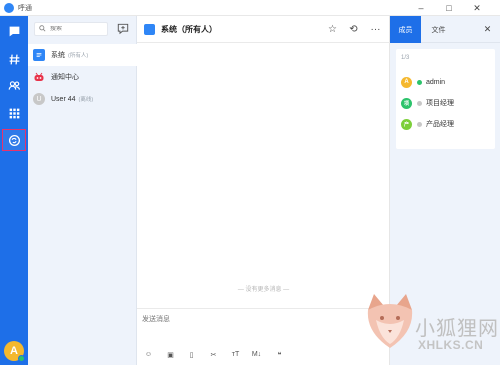 This screenshot has height=365, width=500. What do you see at coordinates (170, 354) in the screenshot?
I see `image-icon: ▣` at bounding box center [170, 354].